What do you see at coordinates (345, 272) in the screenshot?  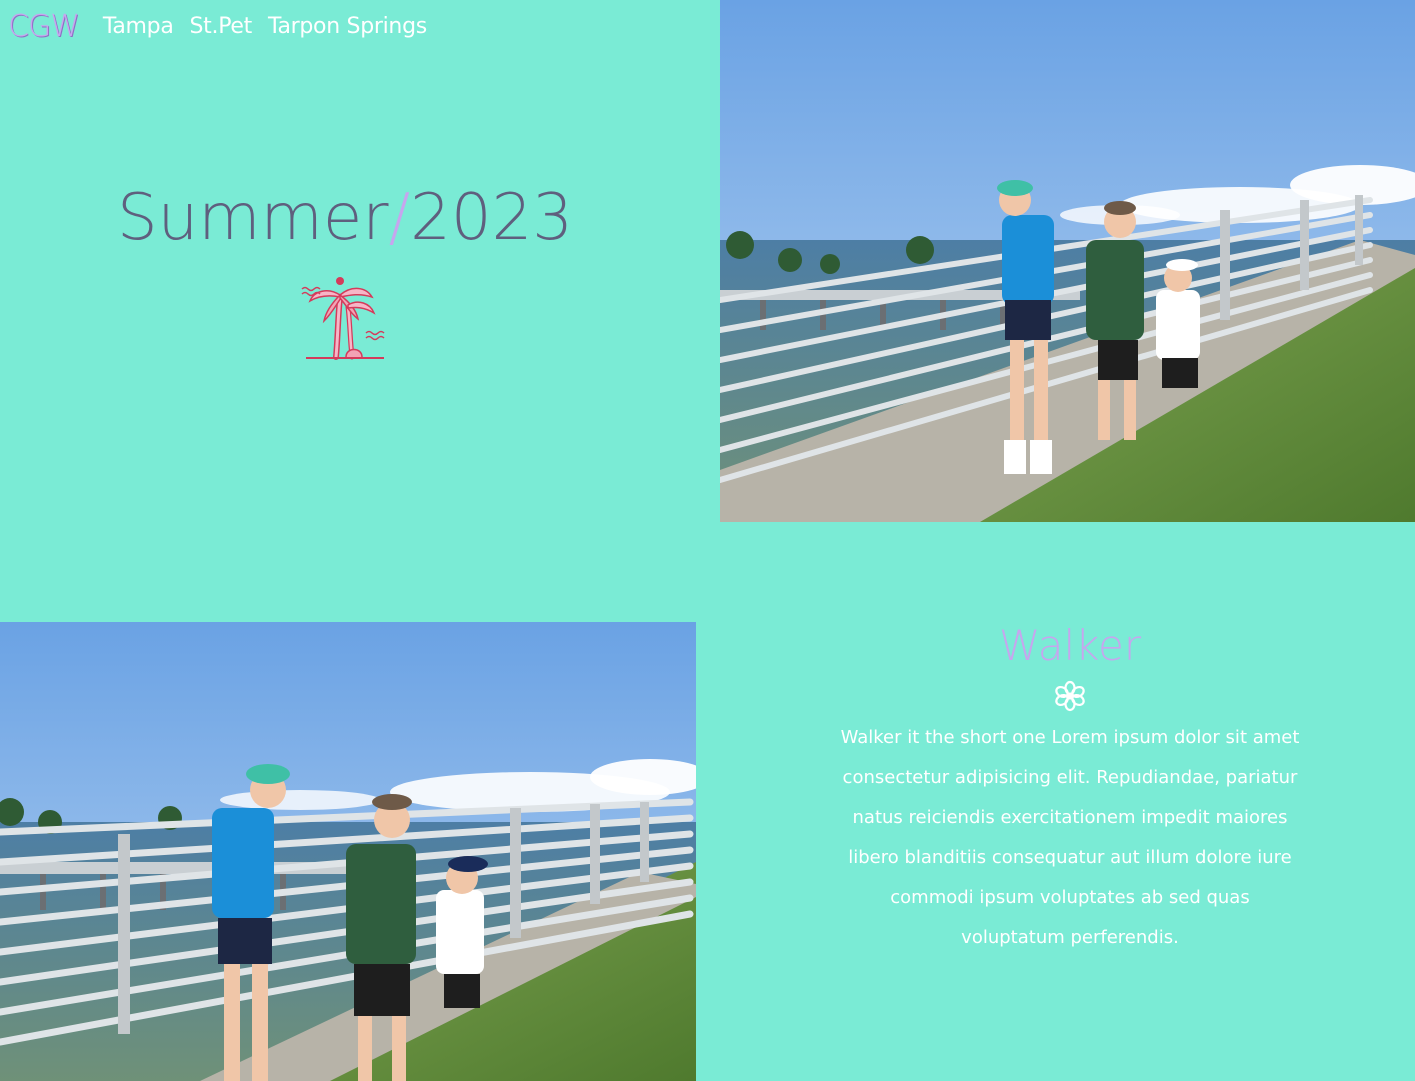 I see `hero-section: Summer/2023` at bounding box center [345, 272].